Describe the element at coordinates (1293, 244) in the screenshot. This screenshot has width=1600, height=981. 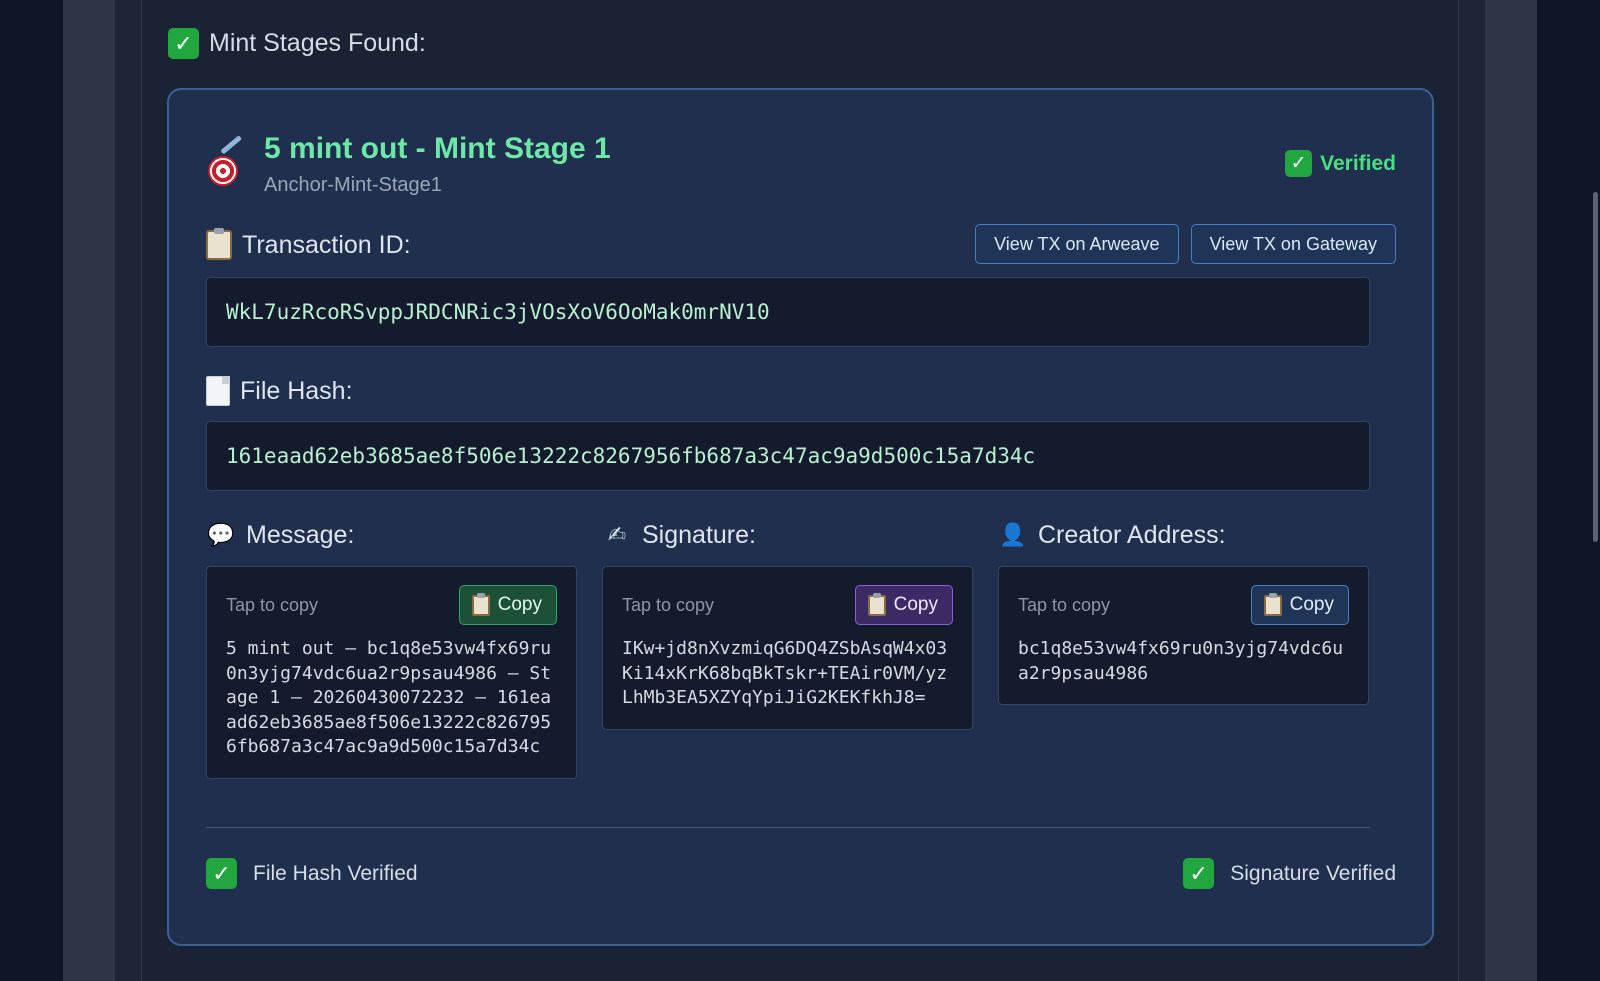
I see `view-tx-gateway-button: View TX on Gateway` at that location.